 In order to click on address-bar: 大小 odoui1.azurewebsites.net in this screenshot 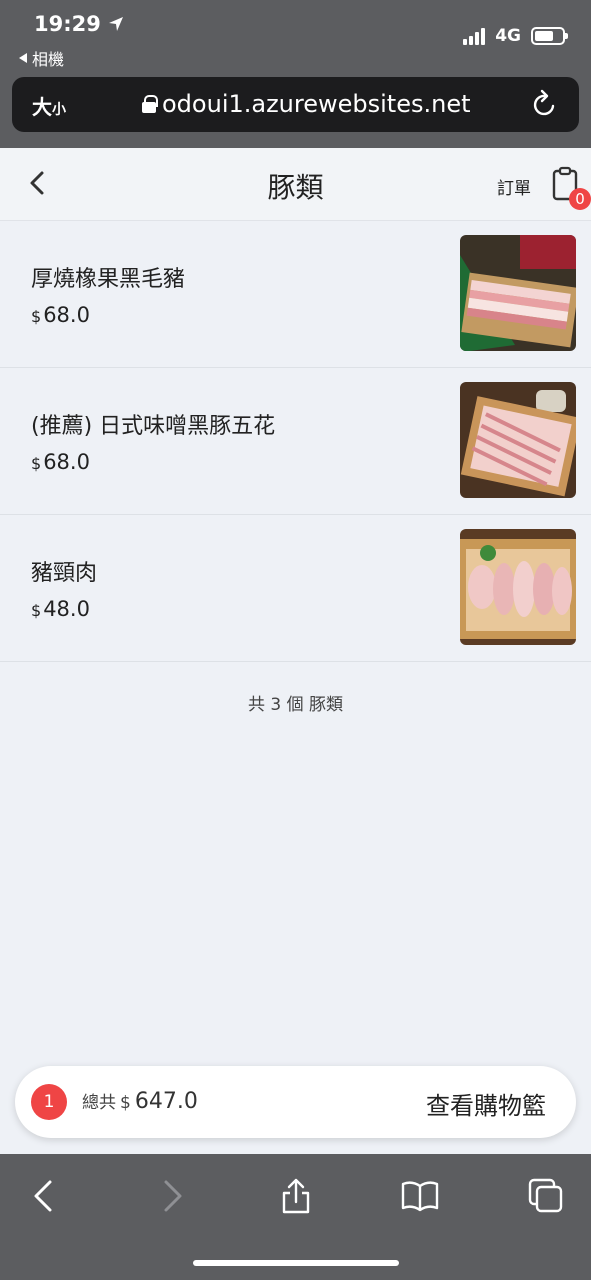, I will do `click(295, 104)`.